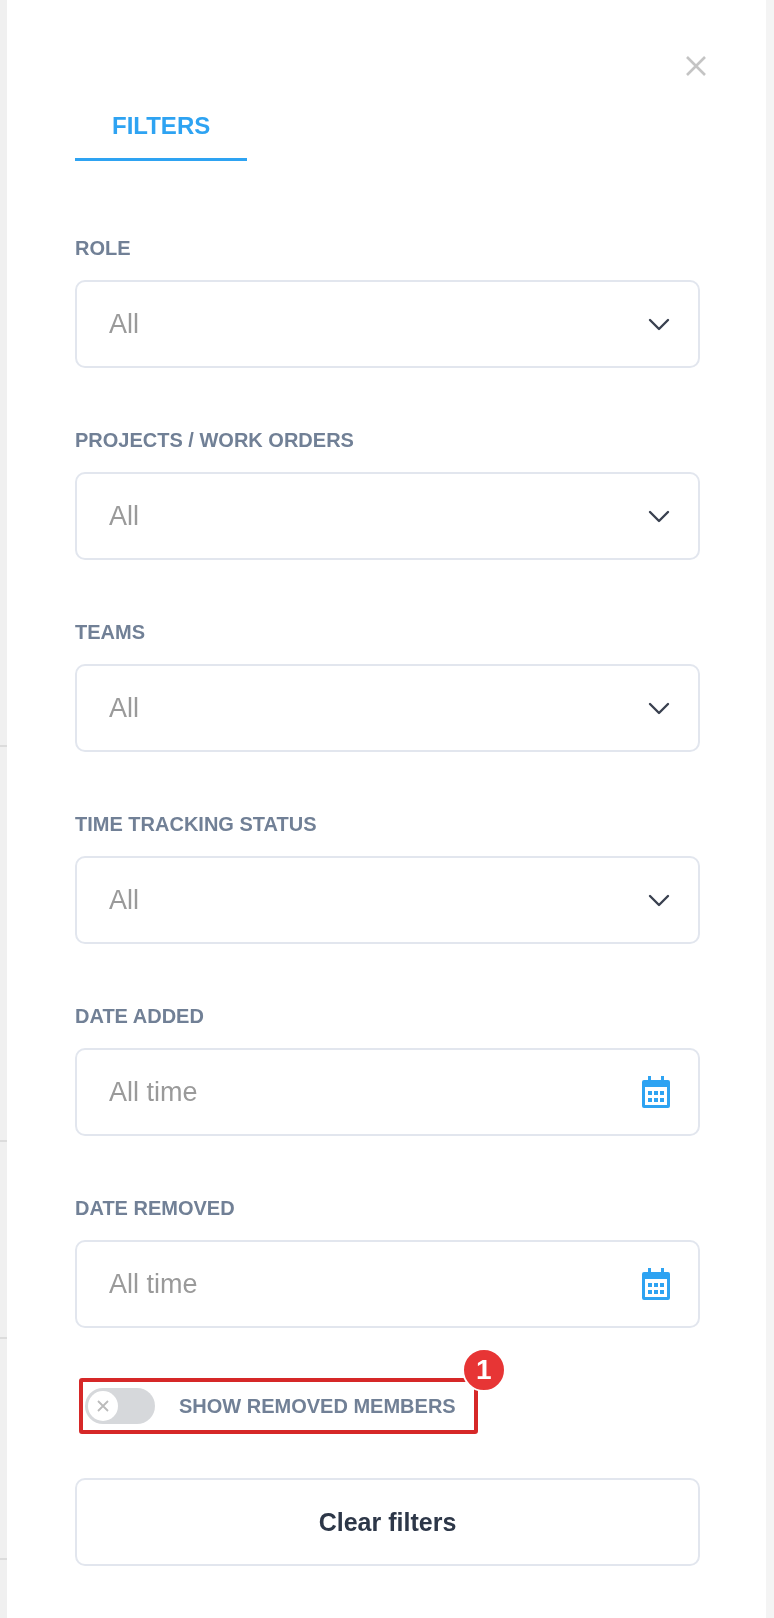 Image resolution: width=774 pixels, height=1618 pixels. Describe the element at coordinates (483, 1370) in the screenshot. I see `number-badge: 1` at that location.